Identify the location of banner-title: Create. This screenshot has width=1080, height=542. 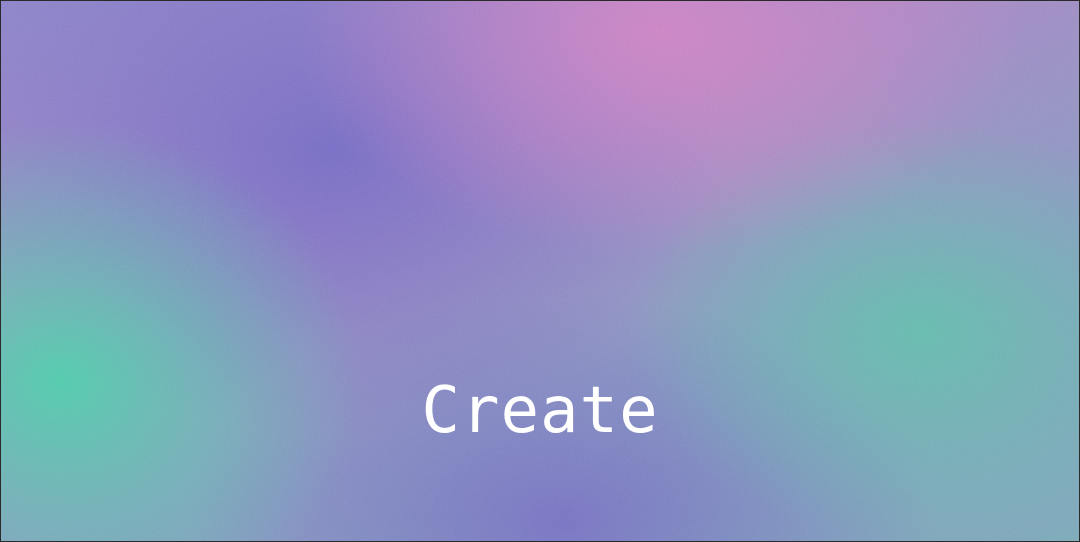
(540, 411).